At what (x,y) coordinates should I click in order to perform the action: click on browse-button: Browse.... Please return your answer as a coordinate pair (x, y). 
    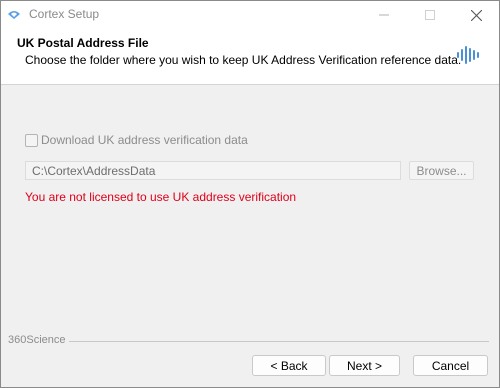
    Looking at the image, I should click on (441, 170).